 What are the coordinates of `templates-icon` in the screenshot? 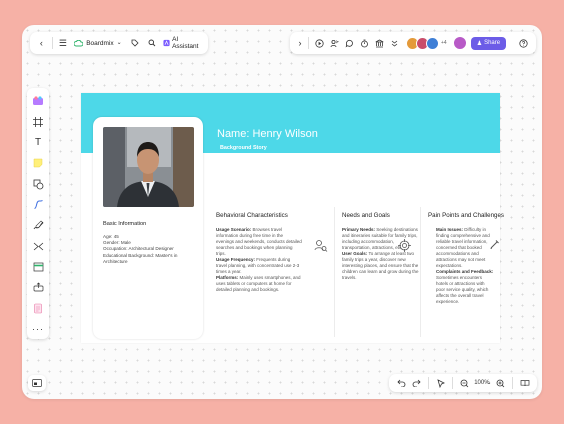 It's located at (38, 102).